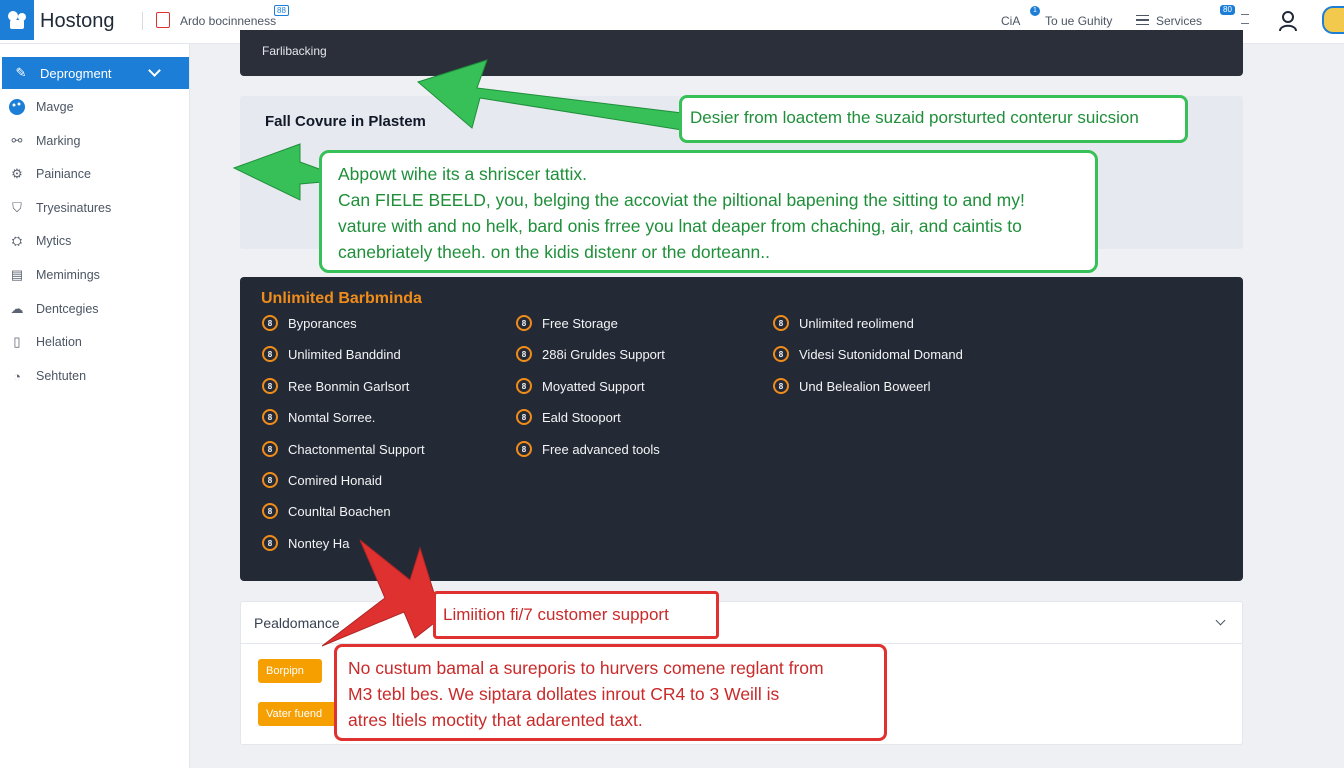 The height and width of the screenshot is (768, 1344). I want to click on feature-label: Counltal Boachen, so click(339, 511).